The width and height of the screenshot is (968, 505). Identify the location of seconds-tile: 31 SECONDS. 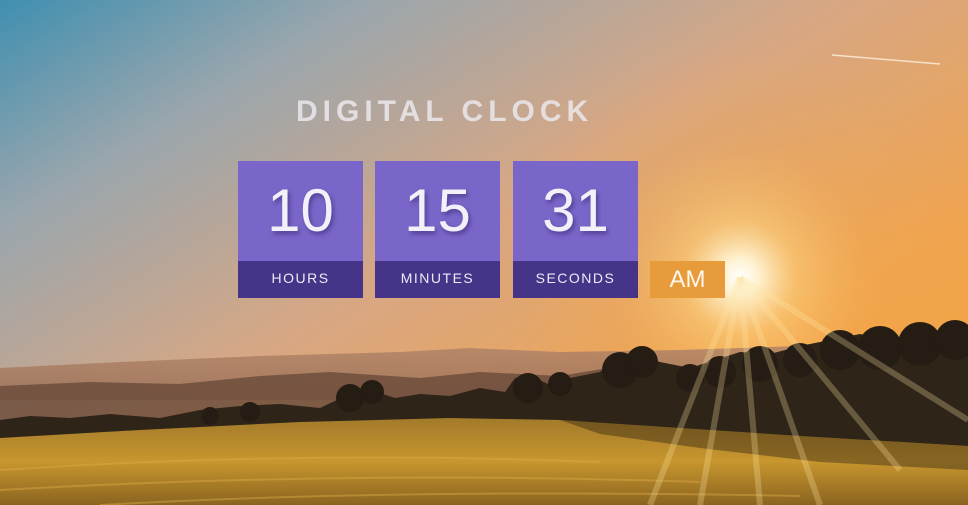
(575, 229).